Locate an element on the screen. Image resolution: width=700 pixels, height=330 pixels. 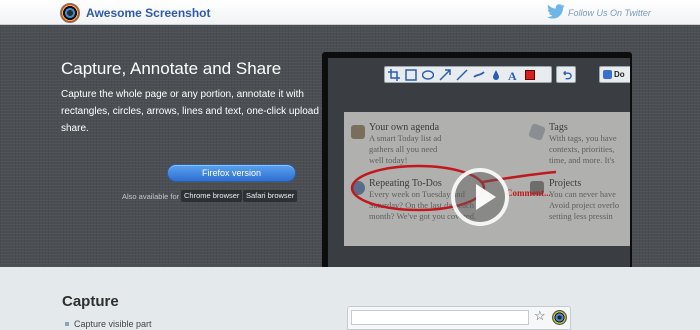
undo-icon is located at coordinates (567, 75).